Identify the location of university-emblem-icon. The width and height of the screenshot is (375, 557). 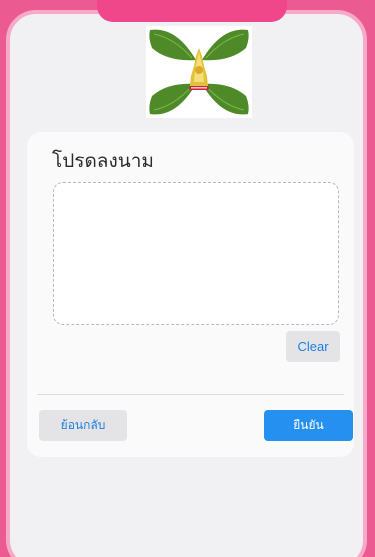
(199, 72).